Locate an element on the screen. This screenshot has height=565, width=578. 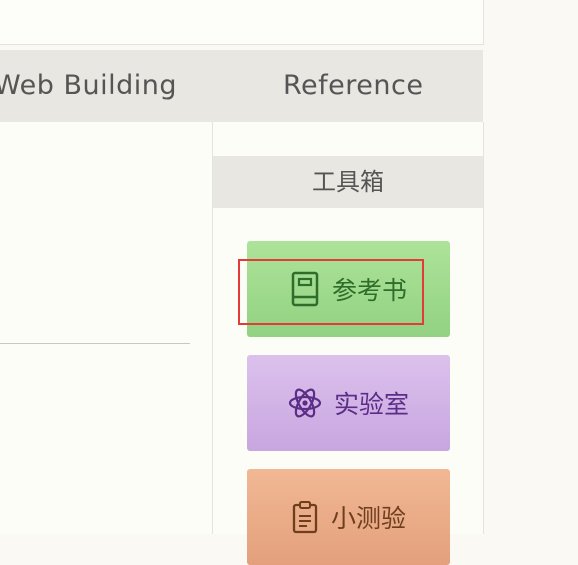
atom-icon is located at coordinates (305, 403).